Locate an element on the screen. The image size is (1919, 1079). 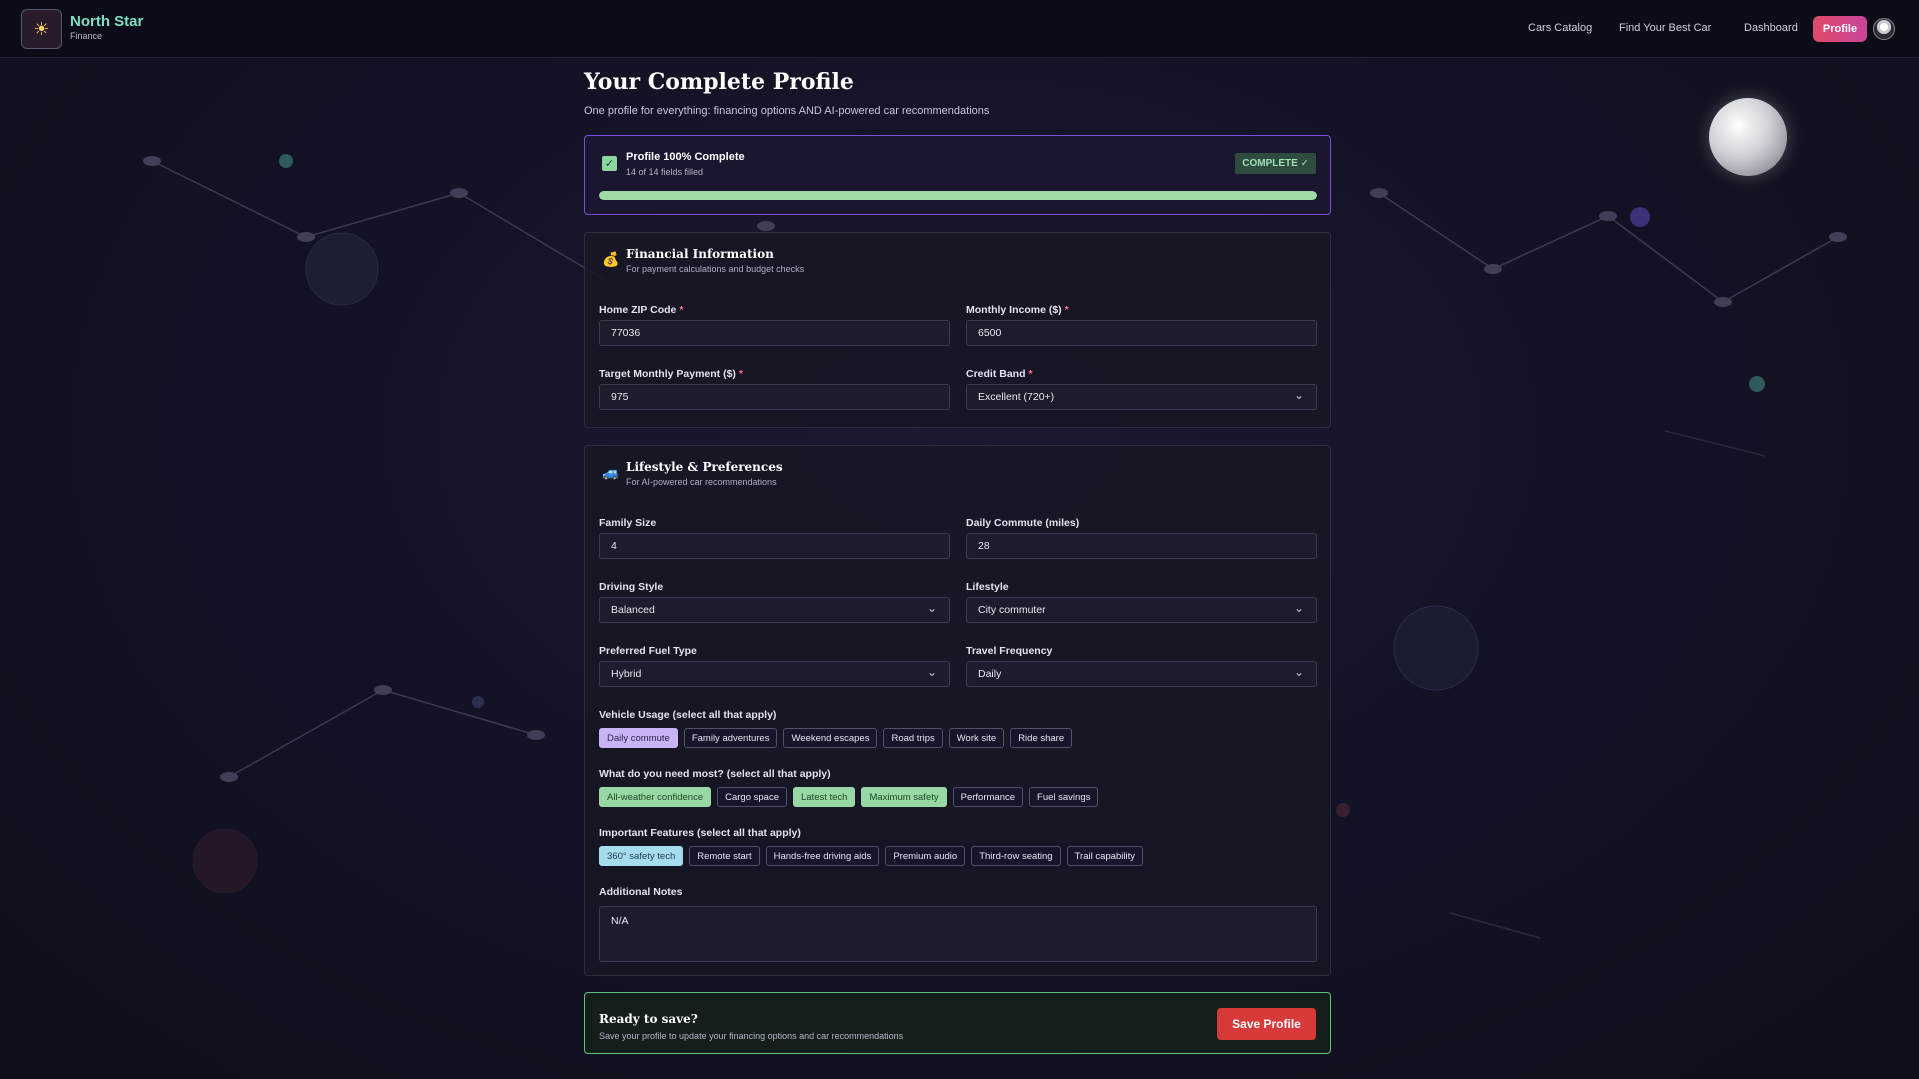
travel-frequency-select: Daily is located at coordinates (1141, 674).